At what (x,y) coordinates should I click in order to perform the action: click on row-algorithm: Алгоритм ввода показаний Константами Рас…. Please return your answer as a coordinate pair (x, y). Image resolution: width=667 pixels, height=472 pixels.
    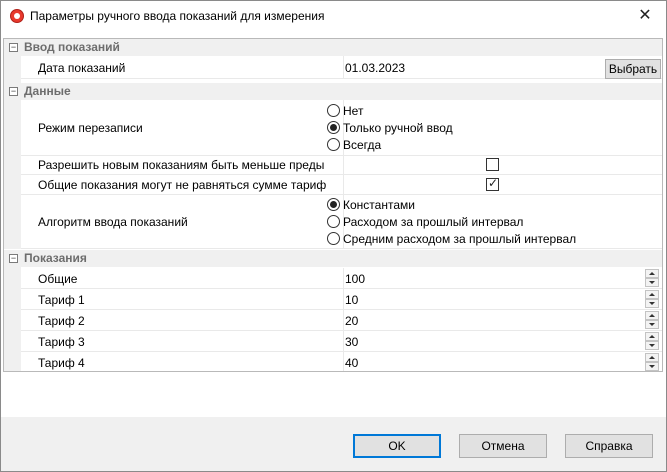
    Looking at the image, I should click on (341, 222).